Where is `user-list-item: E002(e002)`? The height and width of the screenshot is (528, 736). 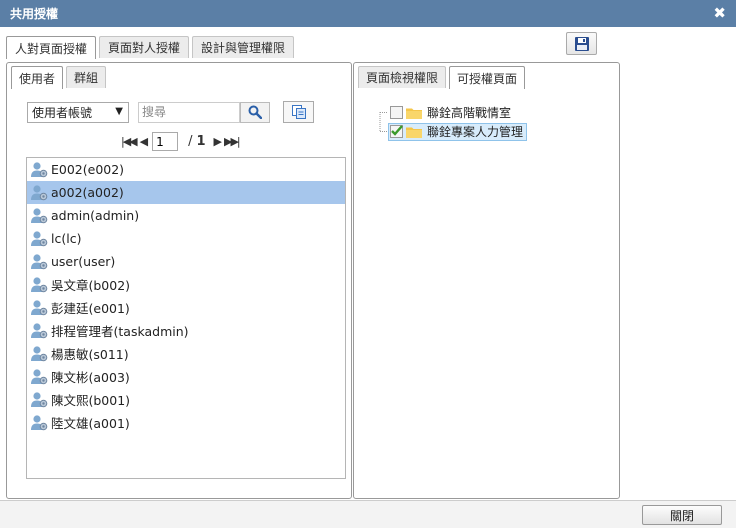
user-list-item: E002(e002) is located at coordinates (186, 169).